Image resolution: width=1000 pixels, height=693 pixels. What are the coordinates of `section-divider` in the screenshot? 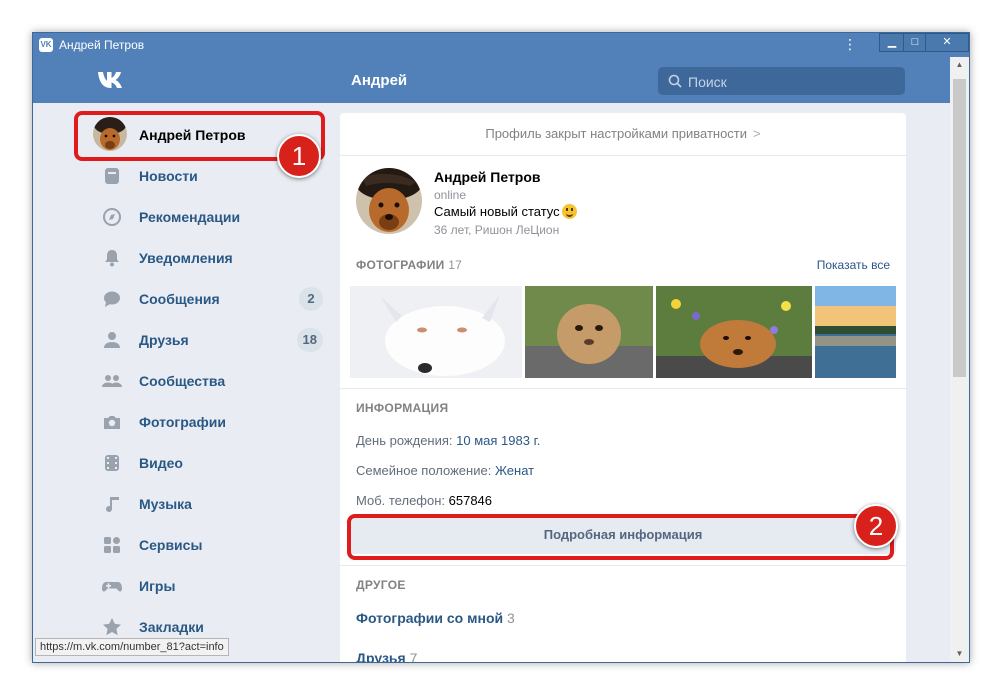 It's located at (623, 388).